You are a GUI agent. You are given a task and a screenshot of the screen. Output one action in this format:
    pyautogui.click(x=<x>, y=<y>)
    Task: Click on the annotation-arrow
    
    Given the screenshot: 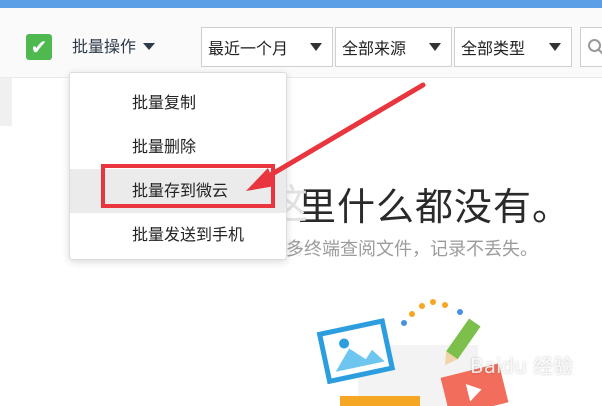 What is the action you would take?
    pyautogui.click(x=336, y=136)
    